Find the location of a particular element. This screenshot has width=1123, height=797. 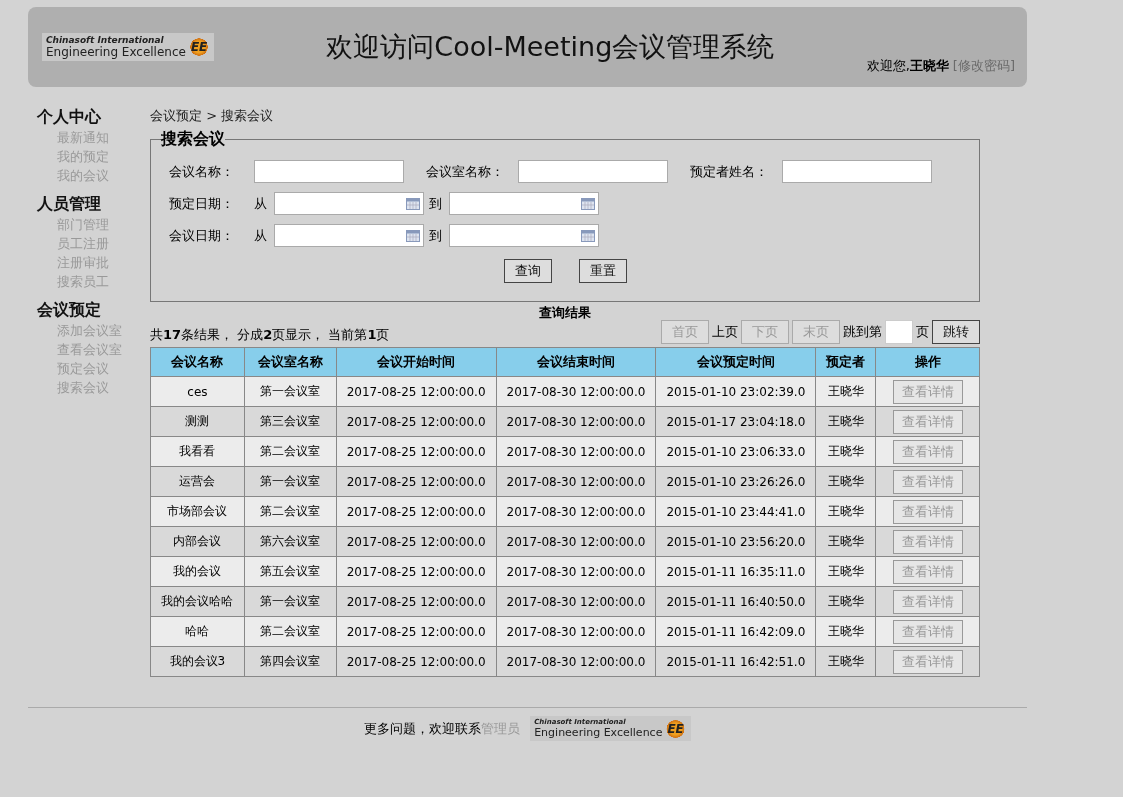

field-label: 预定日期： is located at coordinates (201, 203).